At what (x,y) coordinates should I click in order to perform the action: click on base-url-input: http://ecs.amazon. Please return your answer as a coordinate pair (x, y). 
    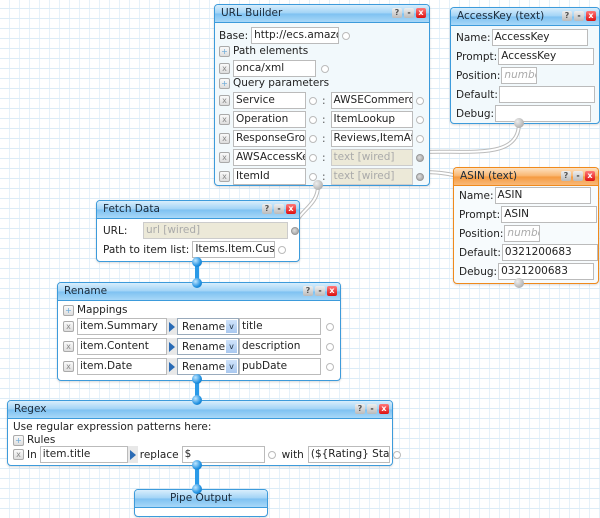
    Looking at the image, I should click on (295, 35).